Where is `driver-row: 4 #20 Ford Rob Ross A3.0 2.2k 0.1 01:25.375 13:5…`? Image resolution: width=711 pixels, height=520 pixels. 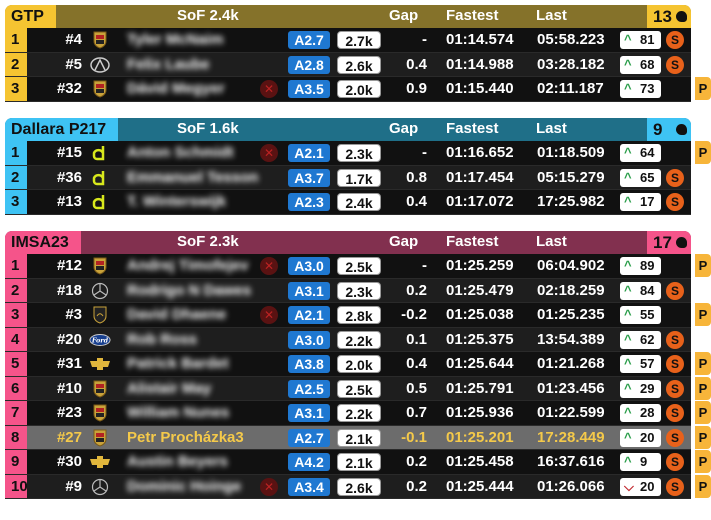 driver-row: 4 #20 Ford Rob Ross A3.0 2.2k 0.1 01:25.375 13:5… is located at coordinates (348, 339).